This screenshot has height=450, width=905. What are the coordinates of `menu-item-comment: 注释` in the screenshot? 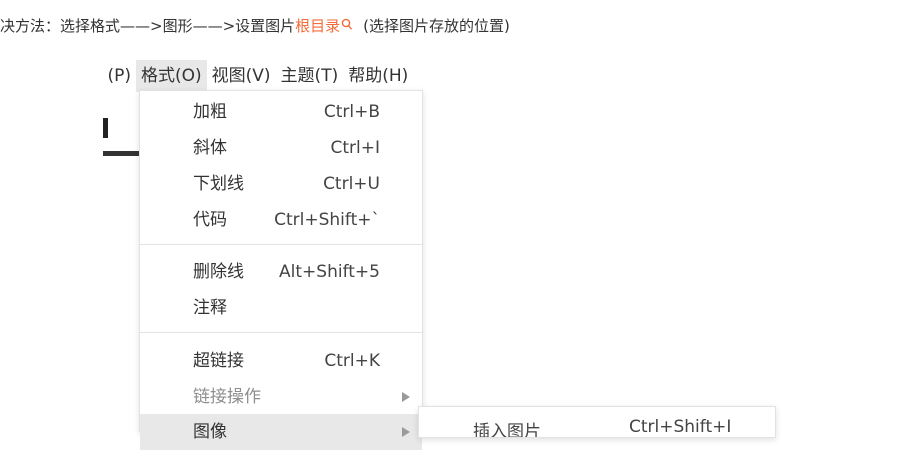 It's located at (281, 308).